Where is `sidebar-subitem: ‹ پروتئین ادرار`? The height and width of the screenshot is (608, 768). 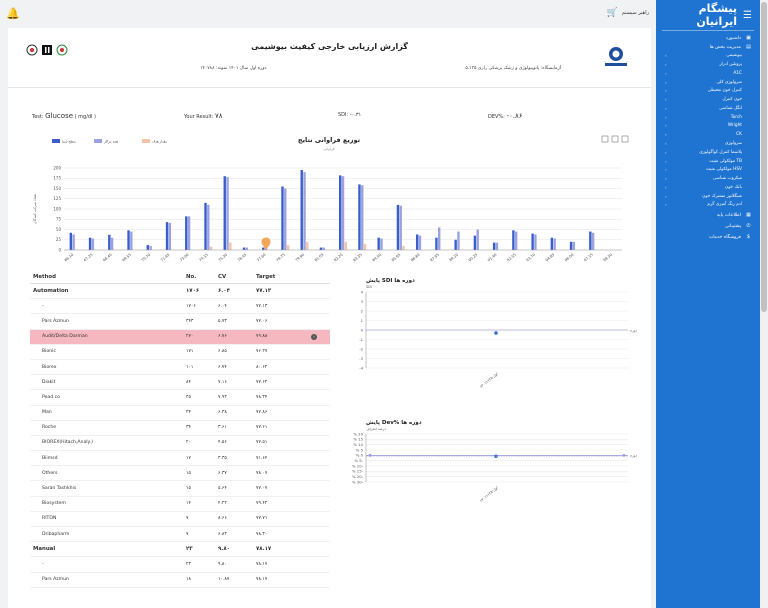 sidebar-subitem: ‹ پروتئین ادرار is located at coordinates (708, 65).